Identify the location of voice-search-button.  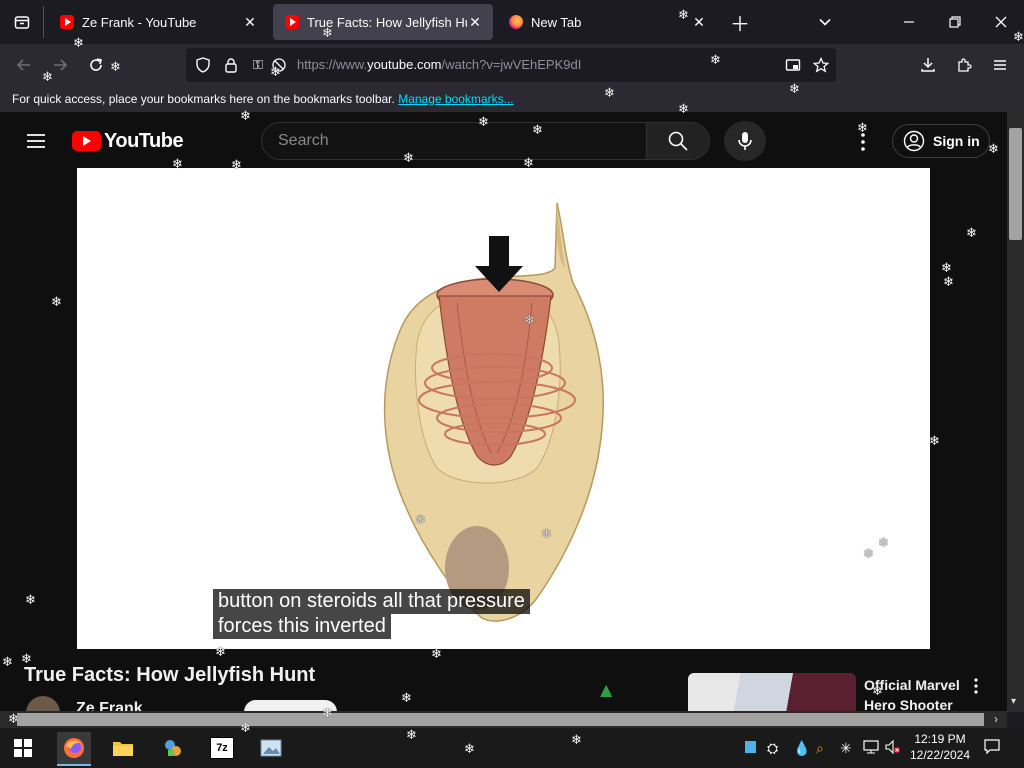
(745, 141).